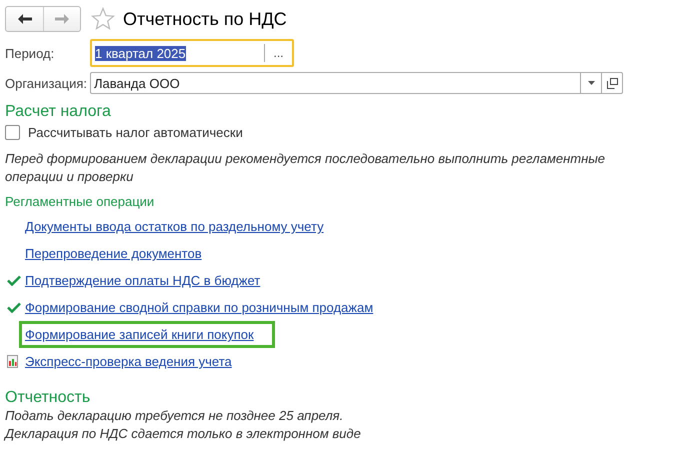  Describe the element at coordinates (128, 361) in the screenshot. I see `operation-link: Экспресс-проверка ведения учета` at that location.